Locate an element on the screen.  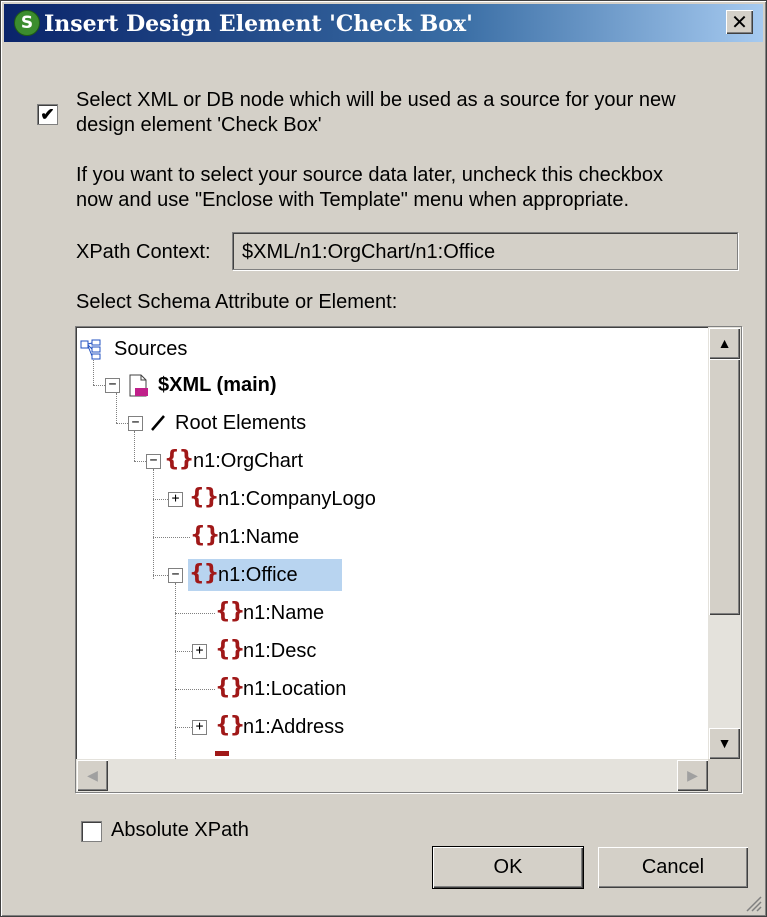
tree-node-label: Sources is located at coordinates (151, 349).